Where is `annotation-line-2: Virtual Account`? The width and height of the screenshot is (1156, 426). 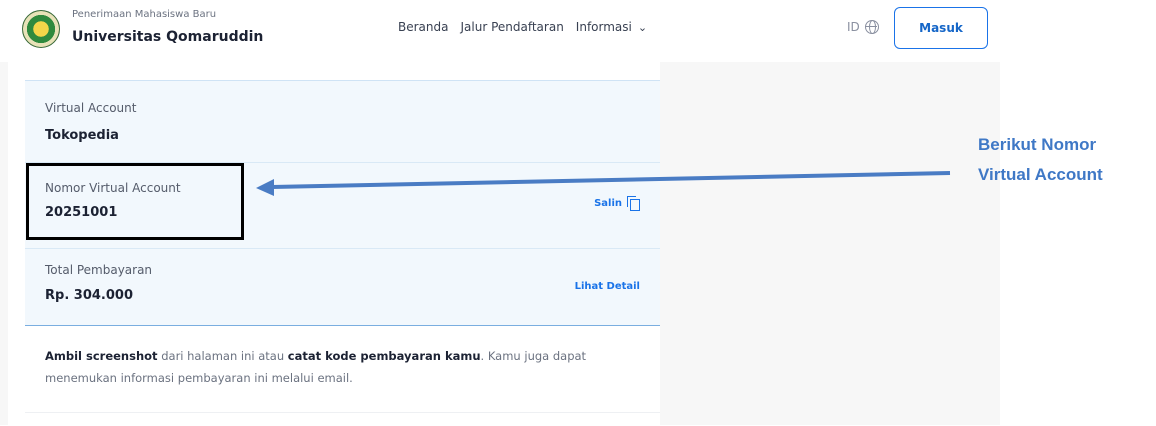 annotation-line-2: Virtual Account is located at coordinates (1040, 174).